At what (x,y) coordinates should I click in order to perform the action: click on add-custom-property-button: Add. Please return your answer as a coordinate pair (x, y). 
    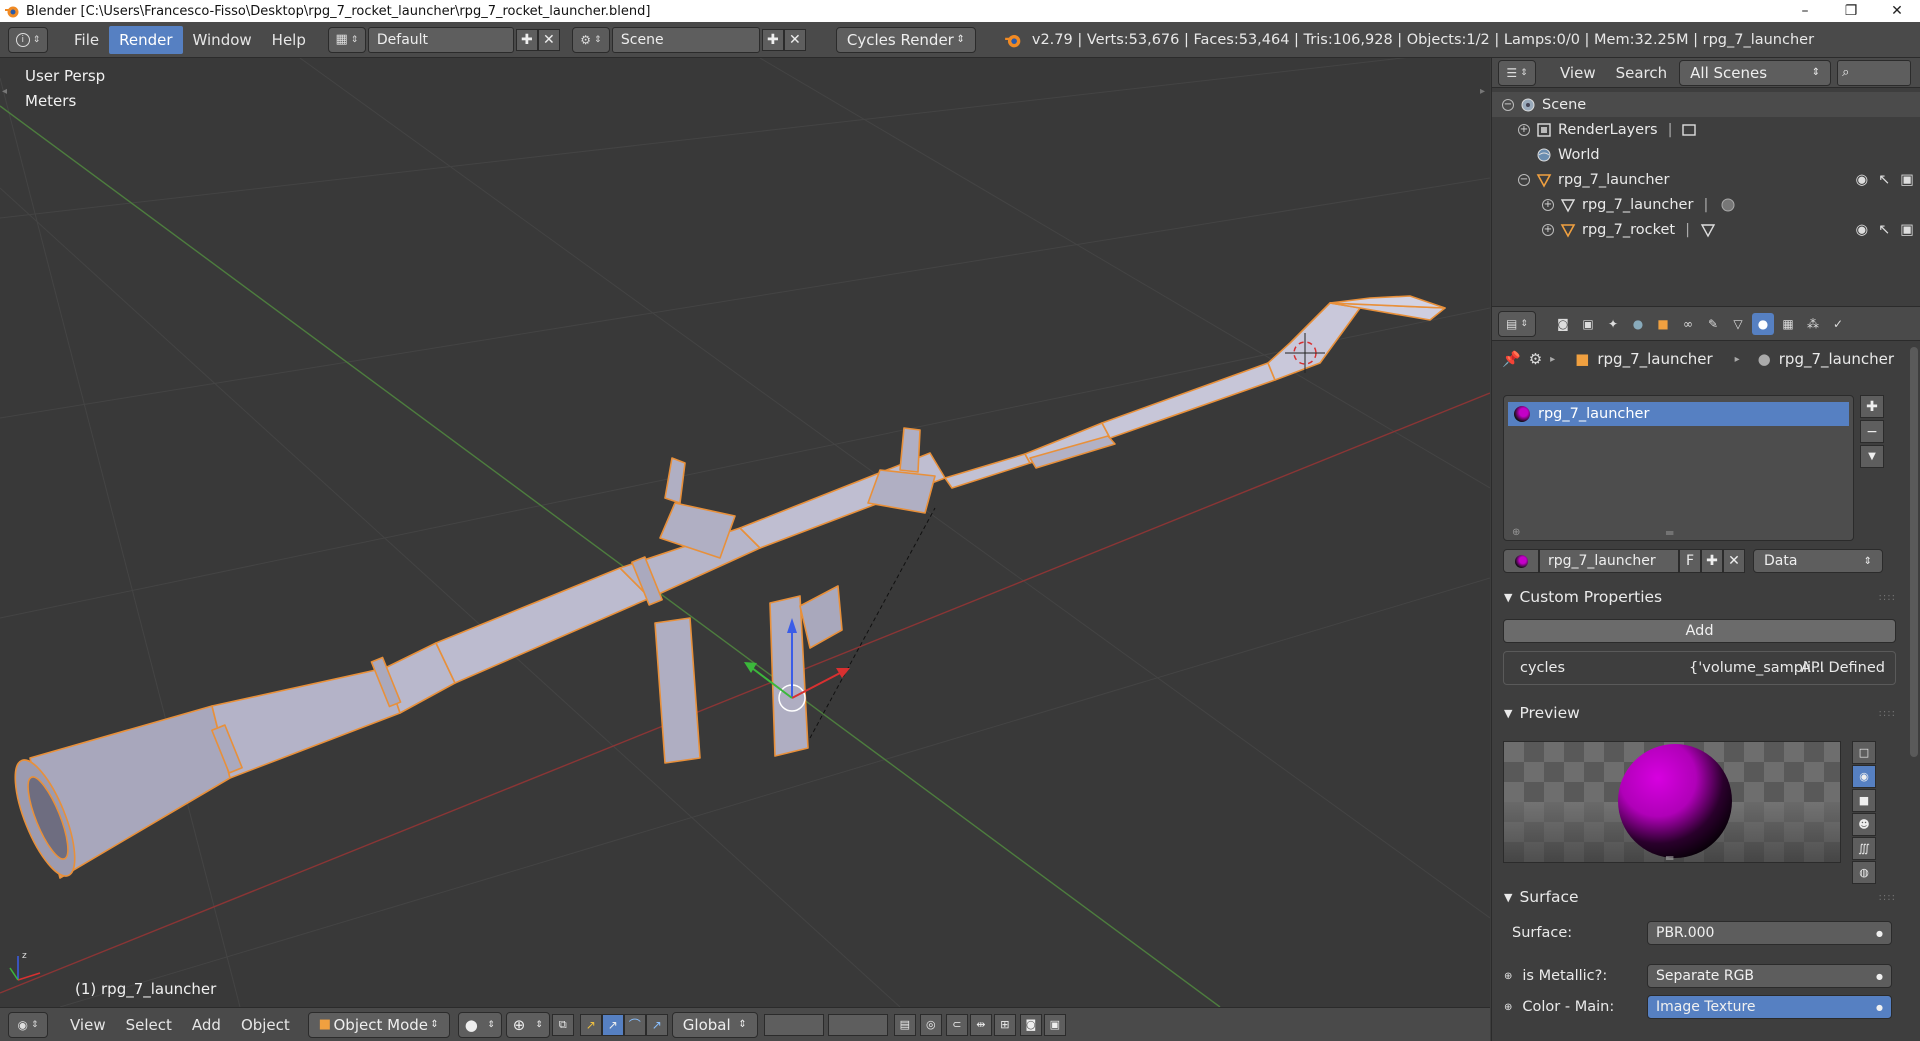
    Looking at the image, I should click on (1699, 631).